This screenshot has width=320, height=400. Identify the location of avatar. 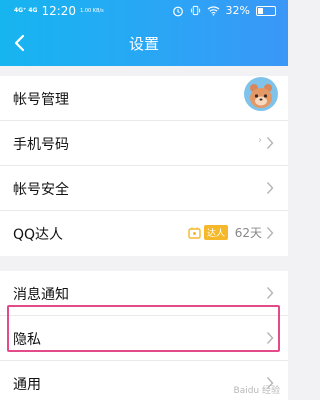
(261, 94).